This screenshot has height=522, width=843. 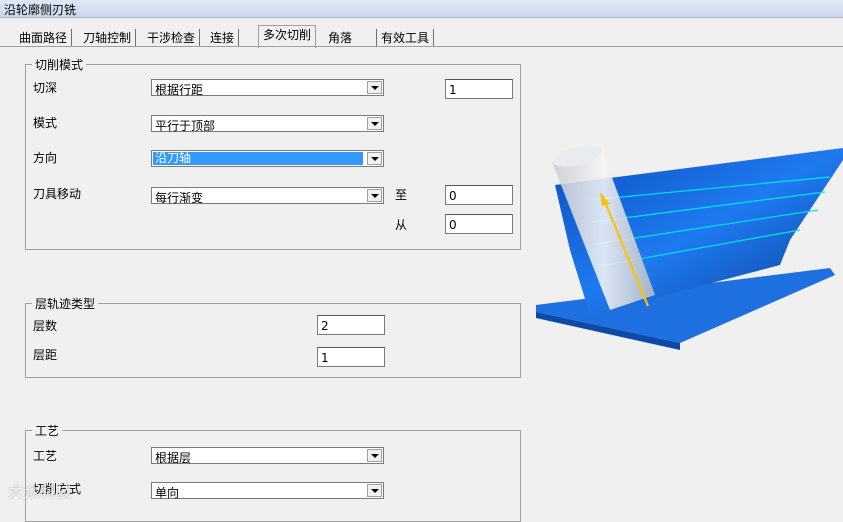 What do you see at coordinates (267, 491) in the screenshot?
I see `cut-style-select: 单向` at bounding box center [267, 491].